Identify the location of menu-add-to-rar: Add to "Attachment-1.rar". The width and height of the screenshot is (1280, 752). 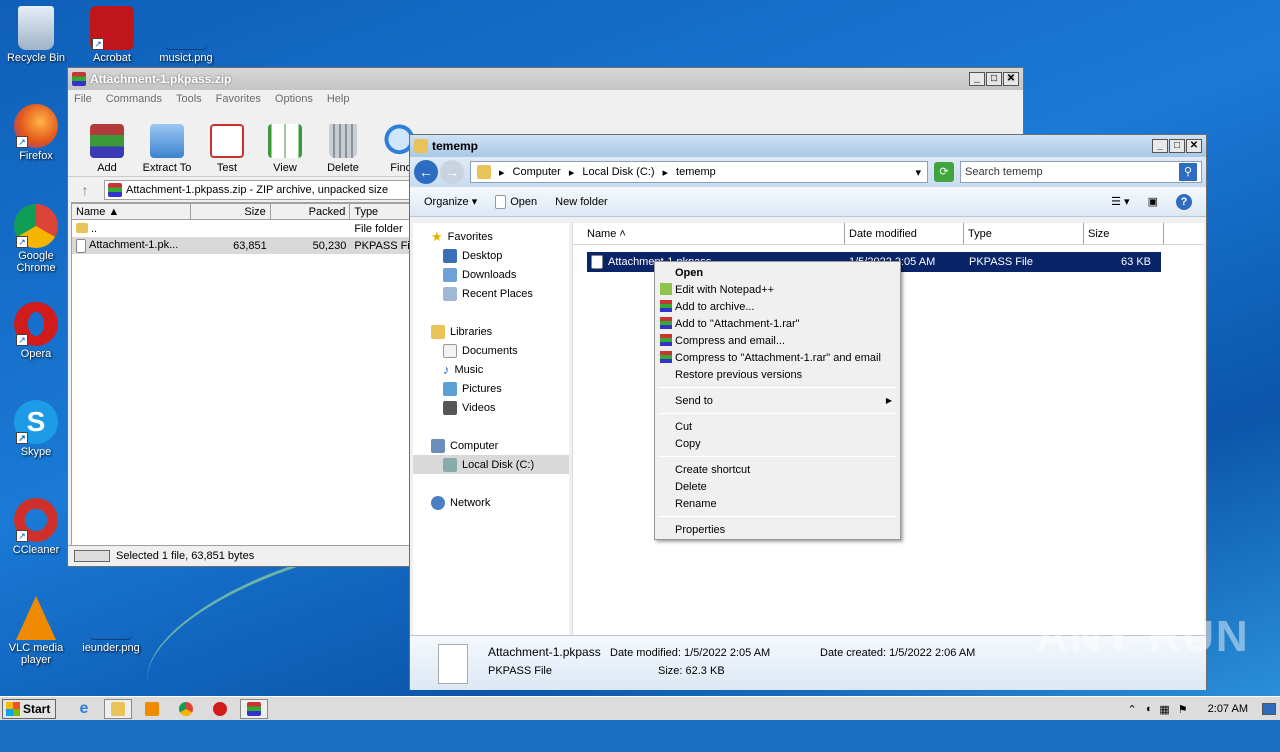
(777, 323).